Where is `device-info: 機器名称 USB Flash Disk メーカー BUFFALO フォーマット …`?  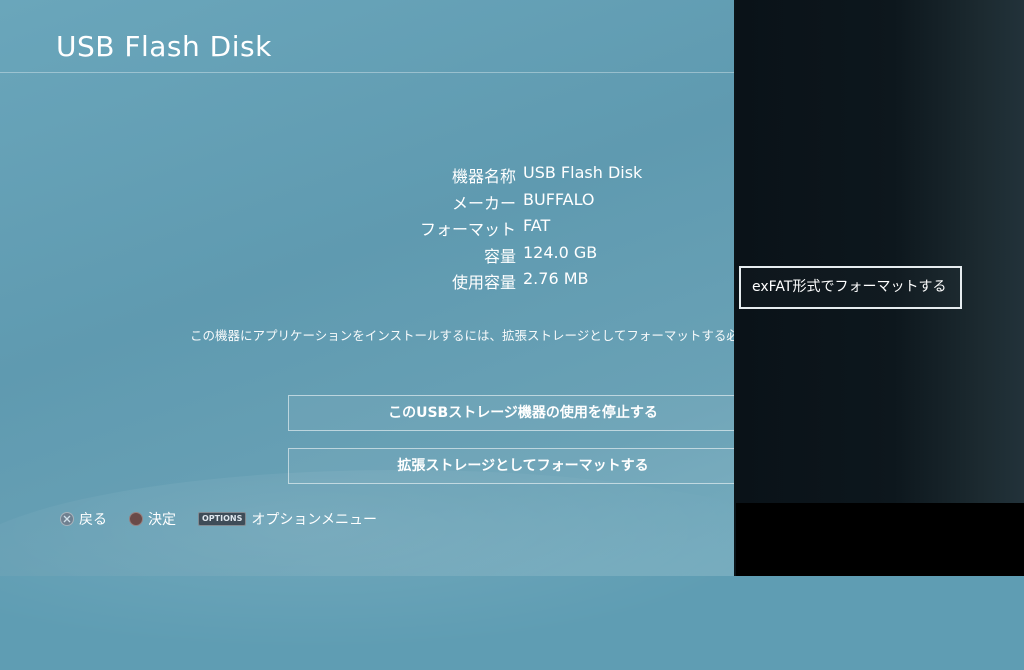
device-info: 機器名称 USB Flash Disk メーカー BUFFALO フォーマット … is located at coordinates (530, 229).